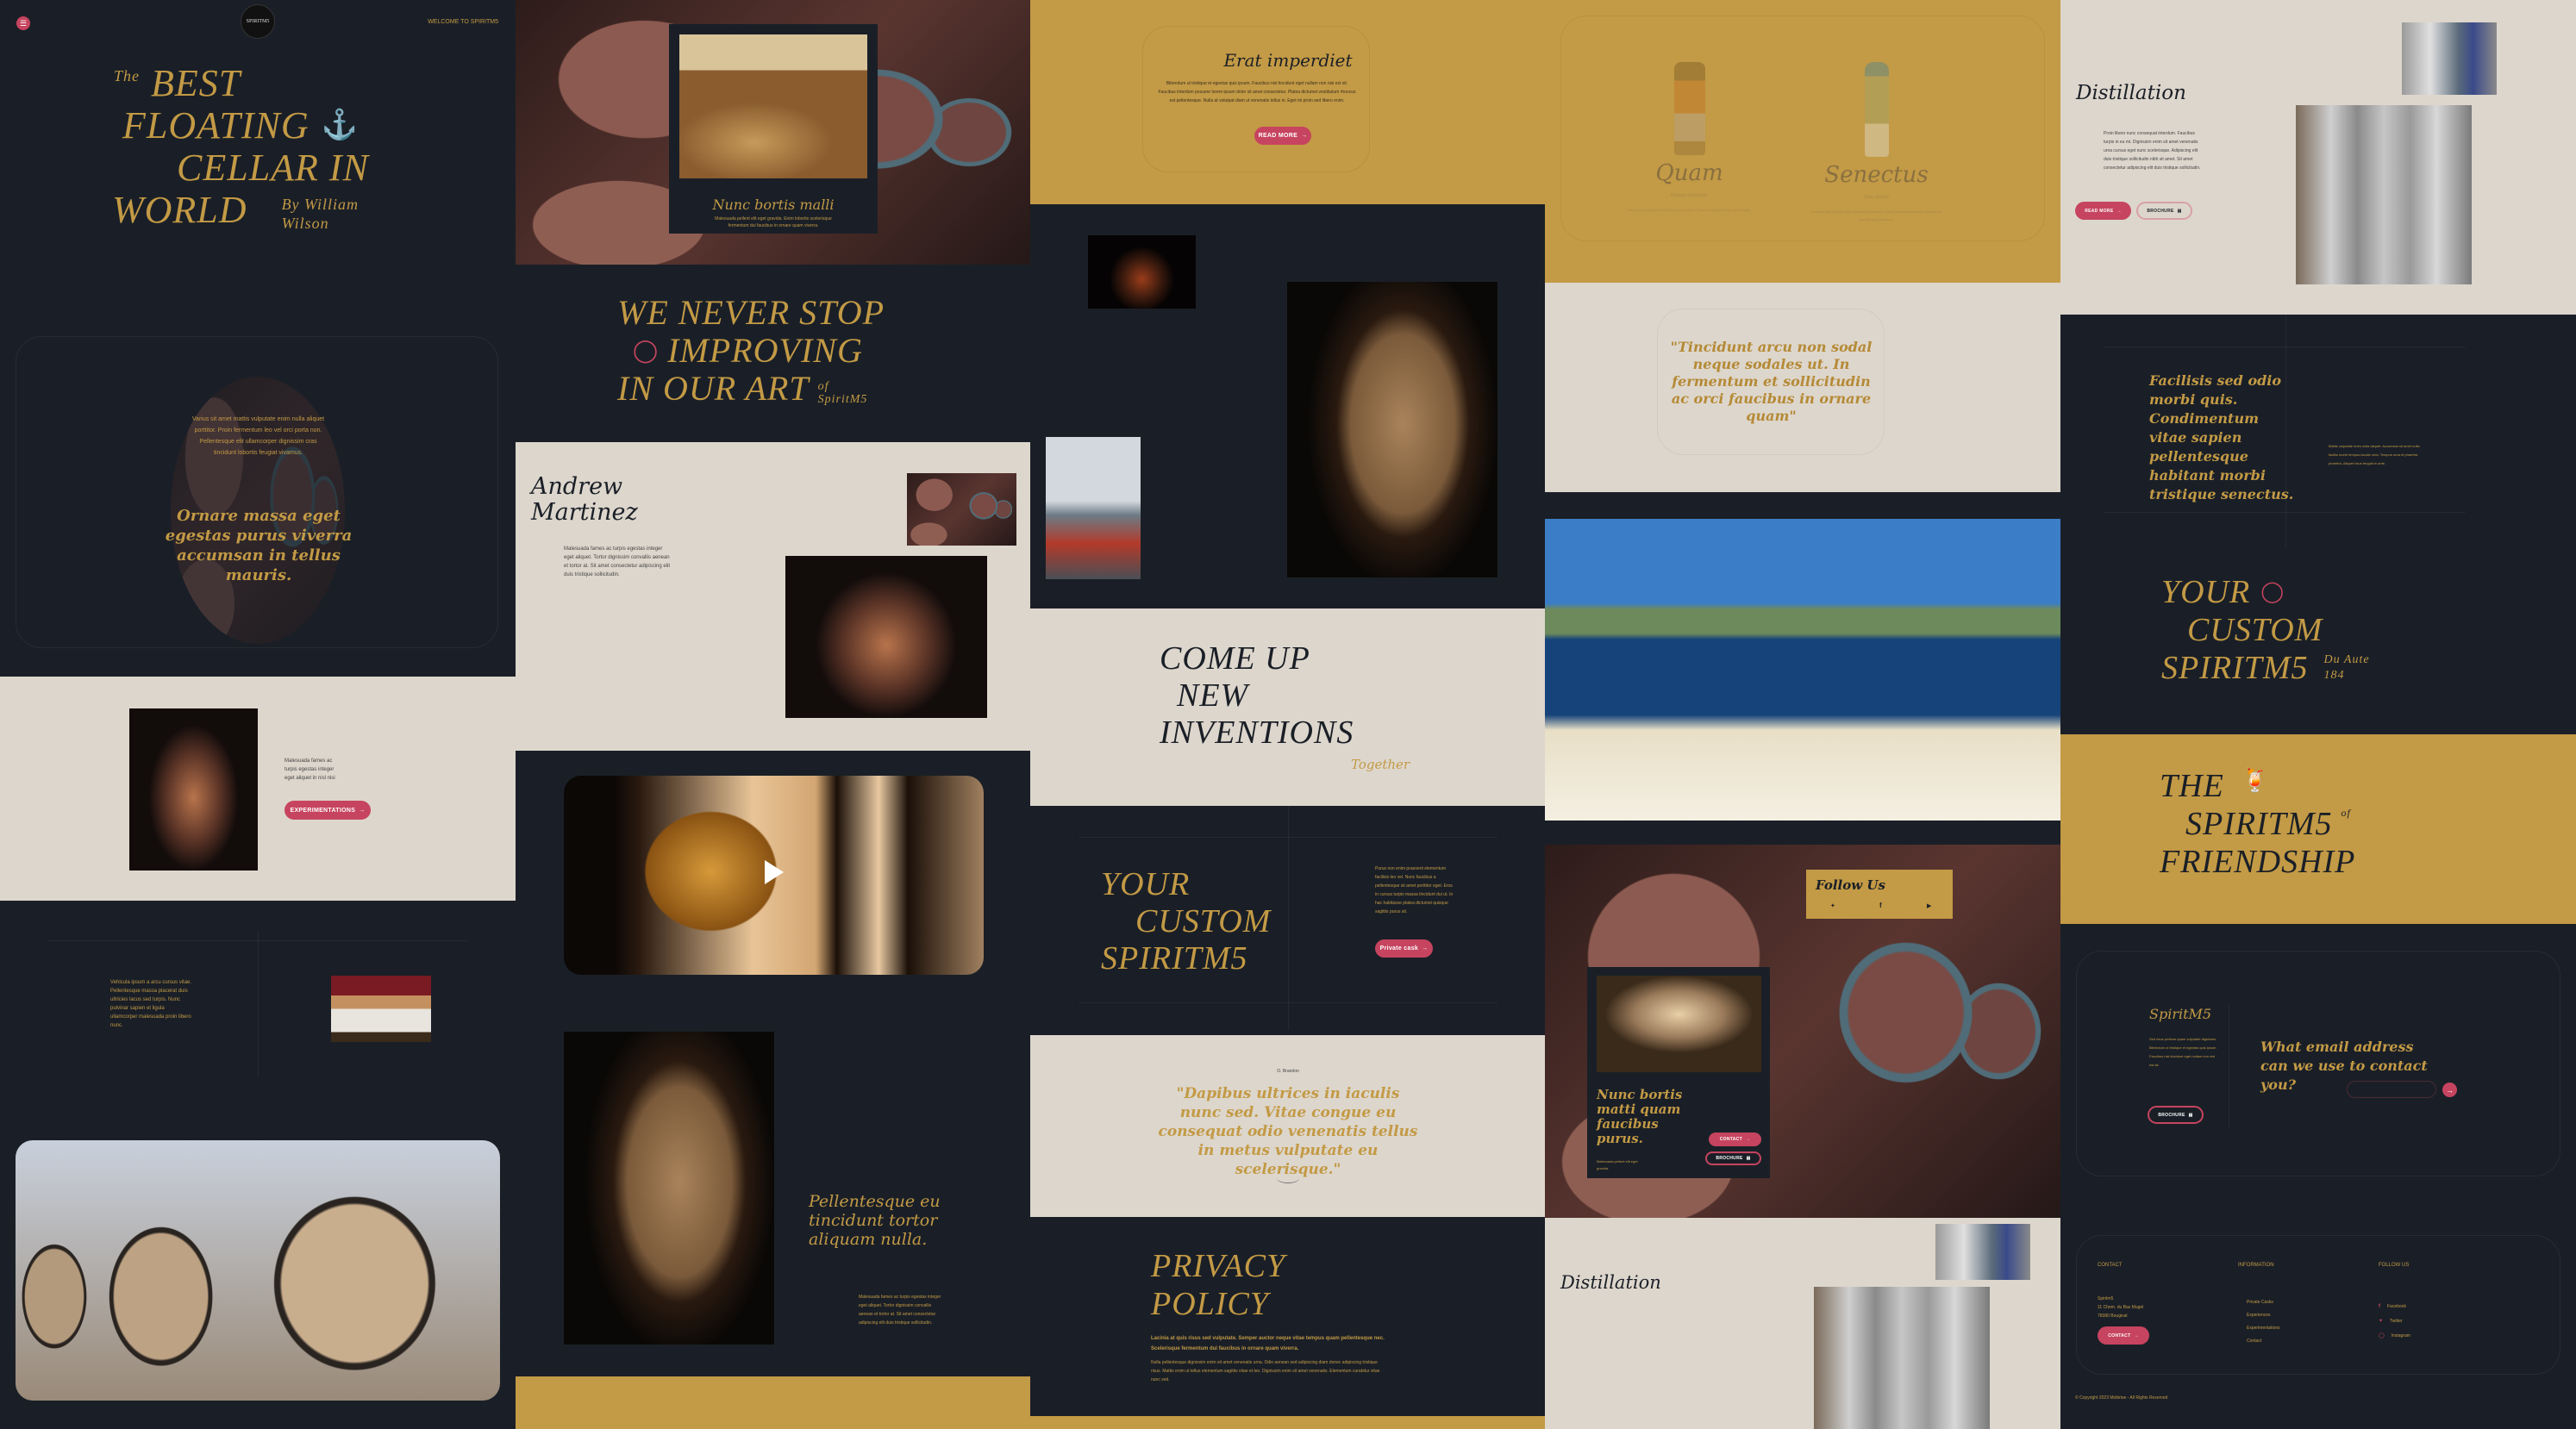  Describe the element at coordinates (1617, 1164) in the screenshot. I see `card-body: Malesuada pellent elit eget gravida.` at that location.